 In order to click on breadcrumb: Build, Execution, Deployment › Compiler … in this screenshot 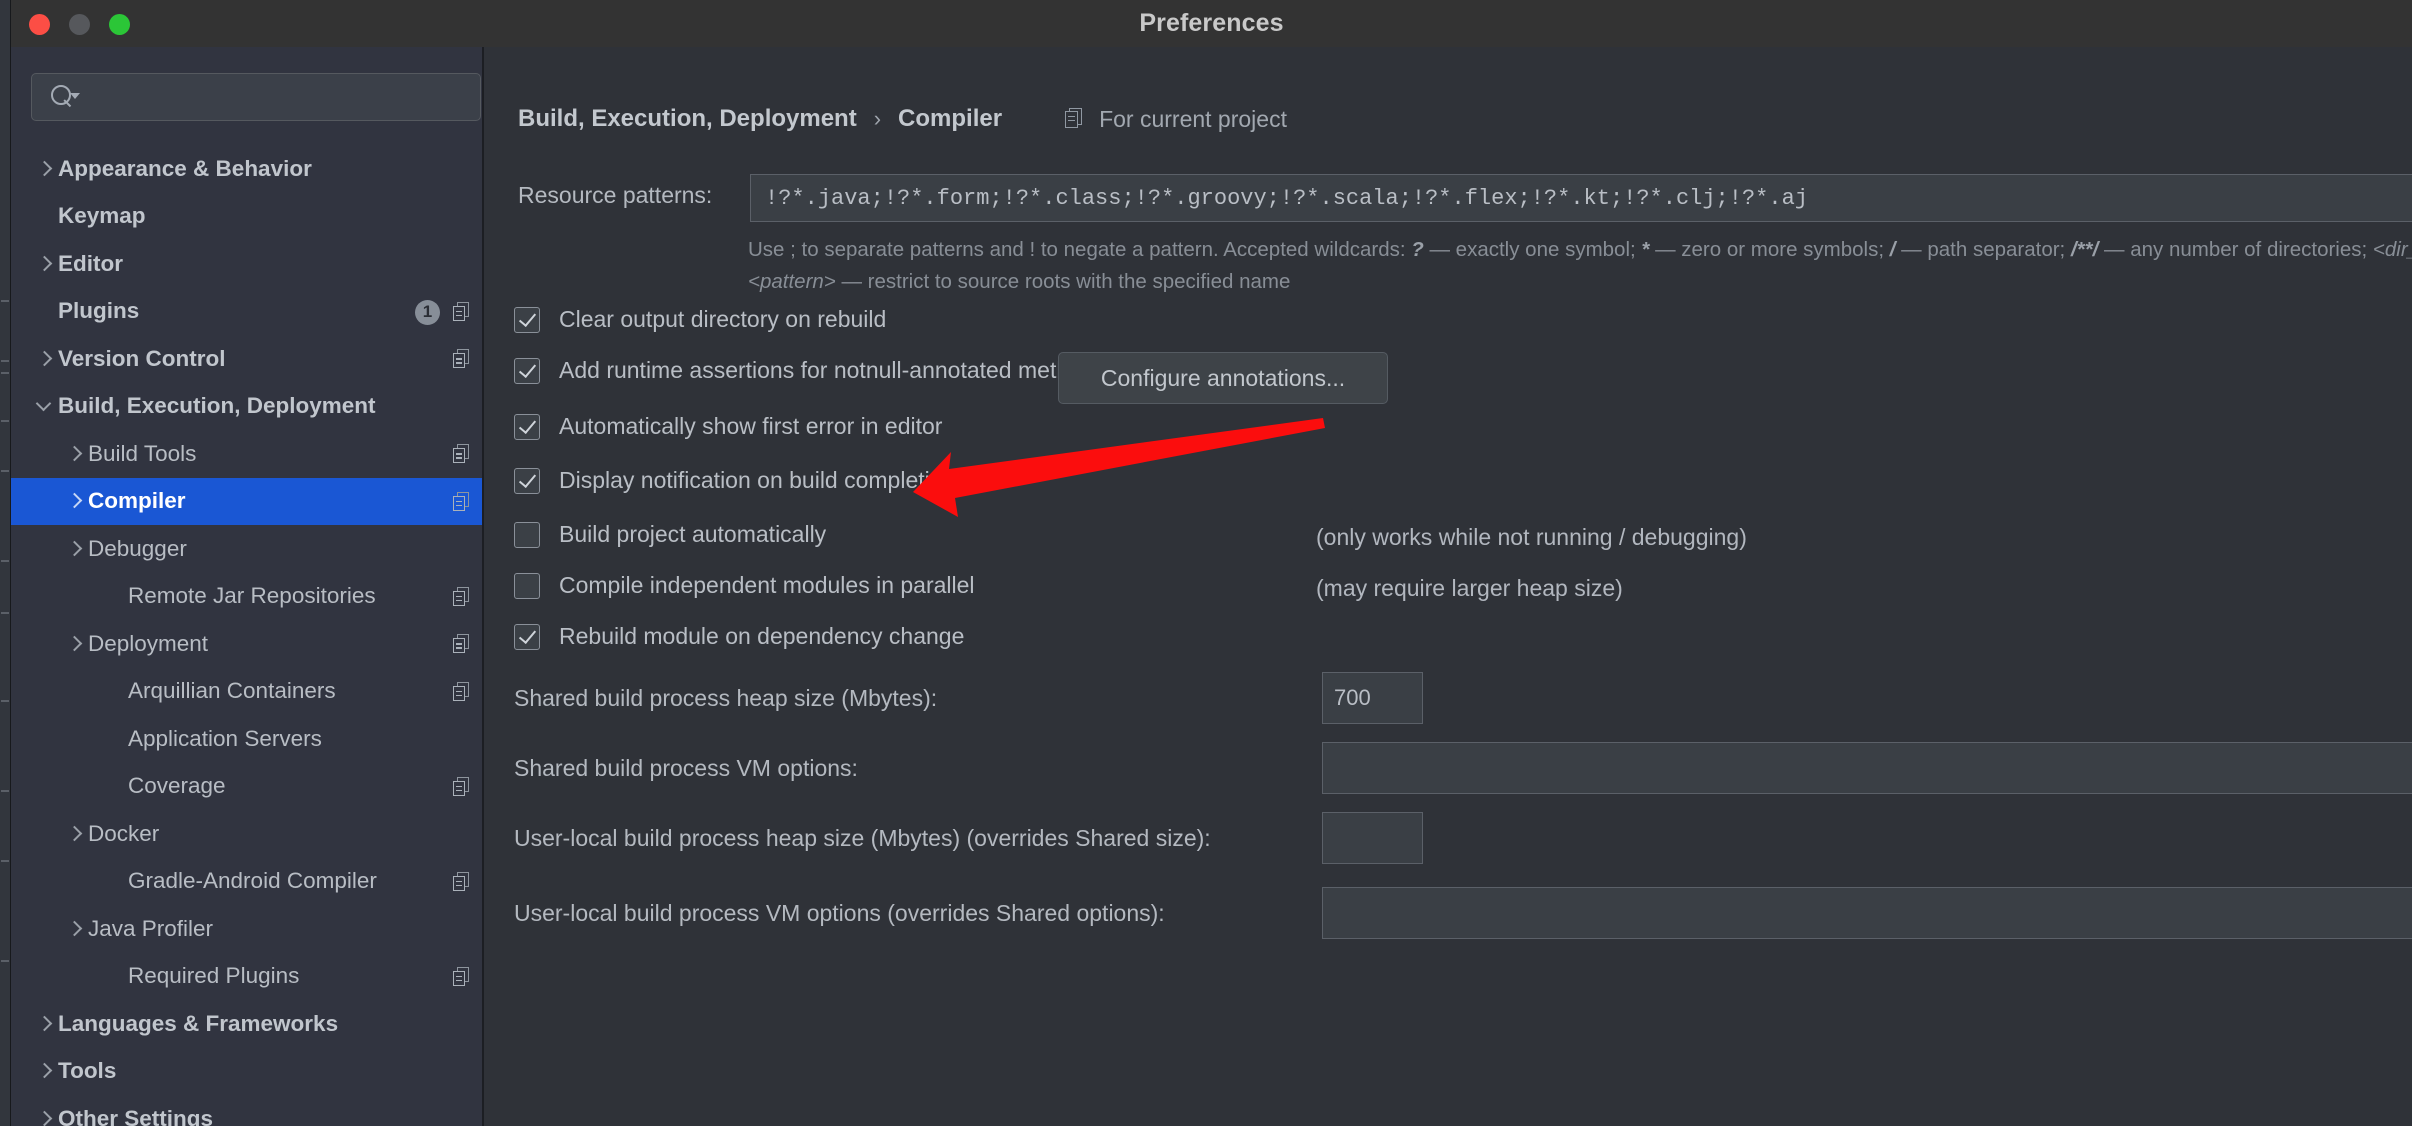, I will do `click(902, 119)`.